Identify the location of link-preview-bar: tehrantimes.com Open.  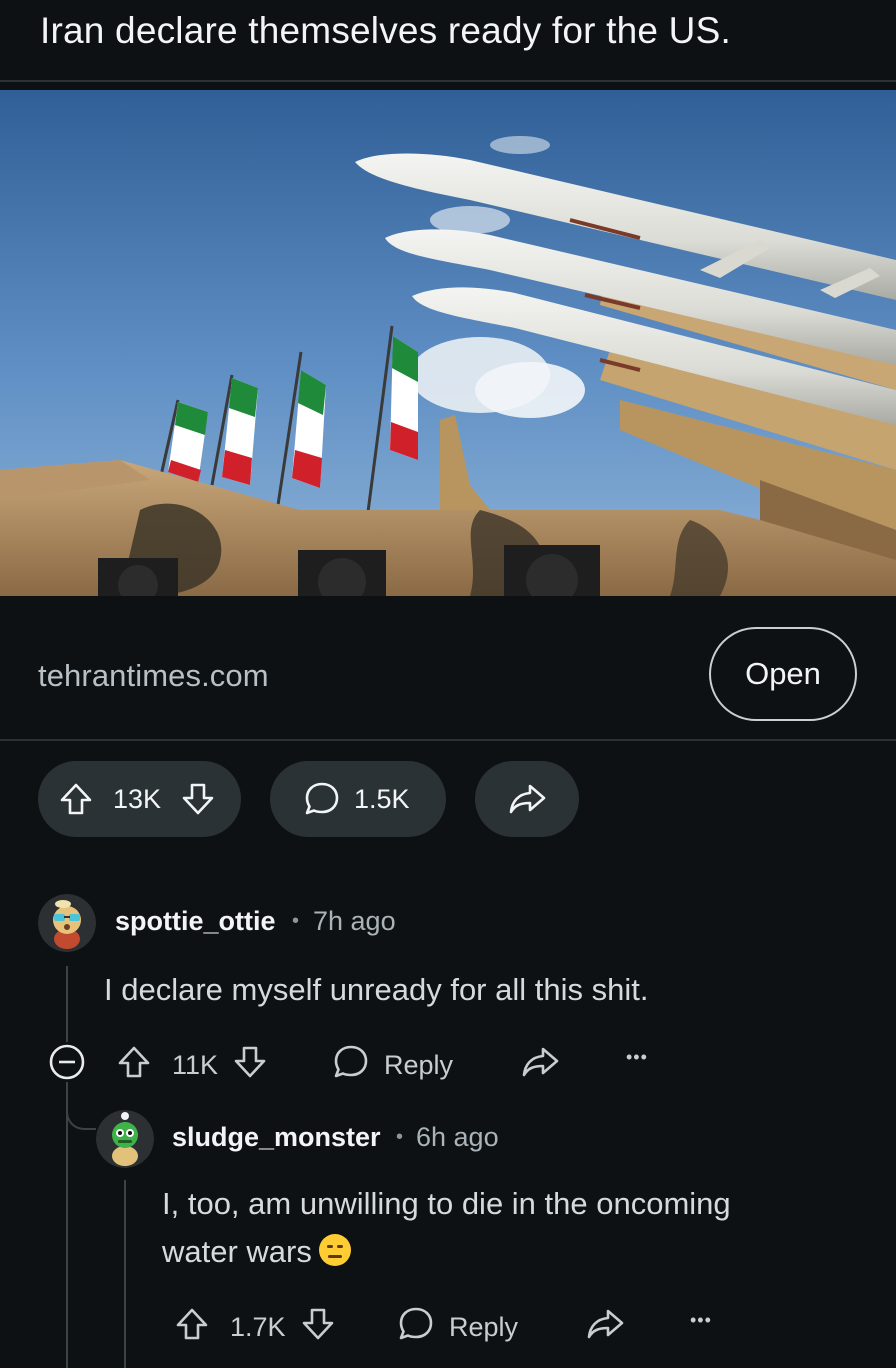
(448, 673).